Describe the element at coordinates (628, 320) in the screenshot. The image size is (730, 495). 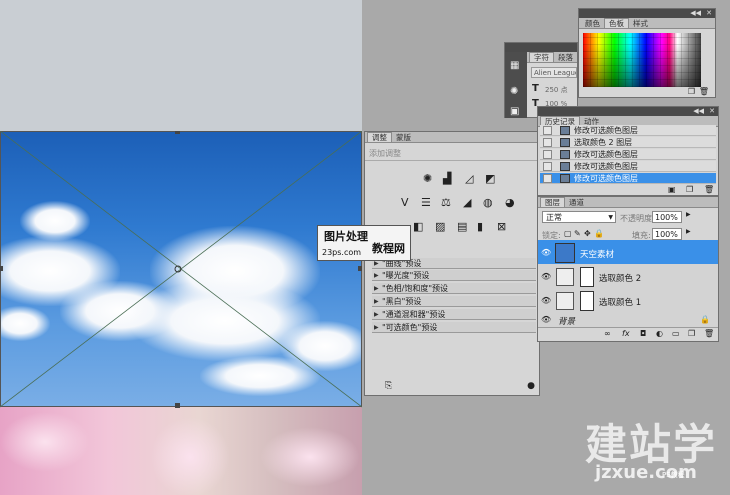
I see `layer-row: 👁 背景 🔒` at that location.